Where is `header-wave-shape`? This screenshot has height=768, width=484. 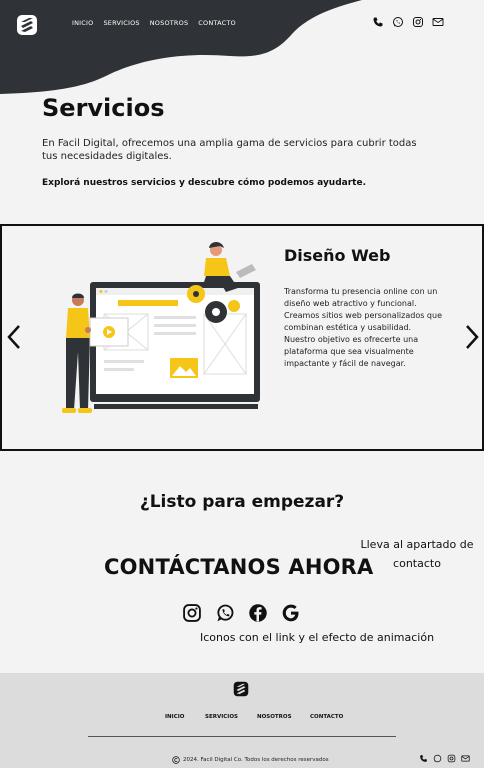 header-wave-shape is located at coordinates (181, 47).